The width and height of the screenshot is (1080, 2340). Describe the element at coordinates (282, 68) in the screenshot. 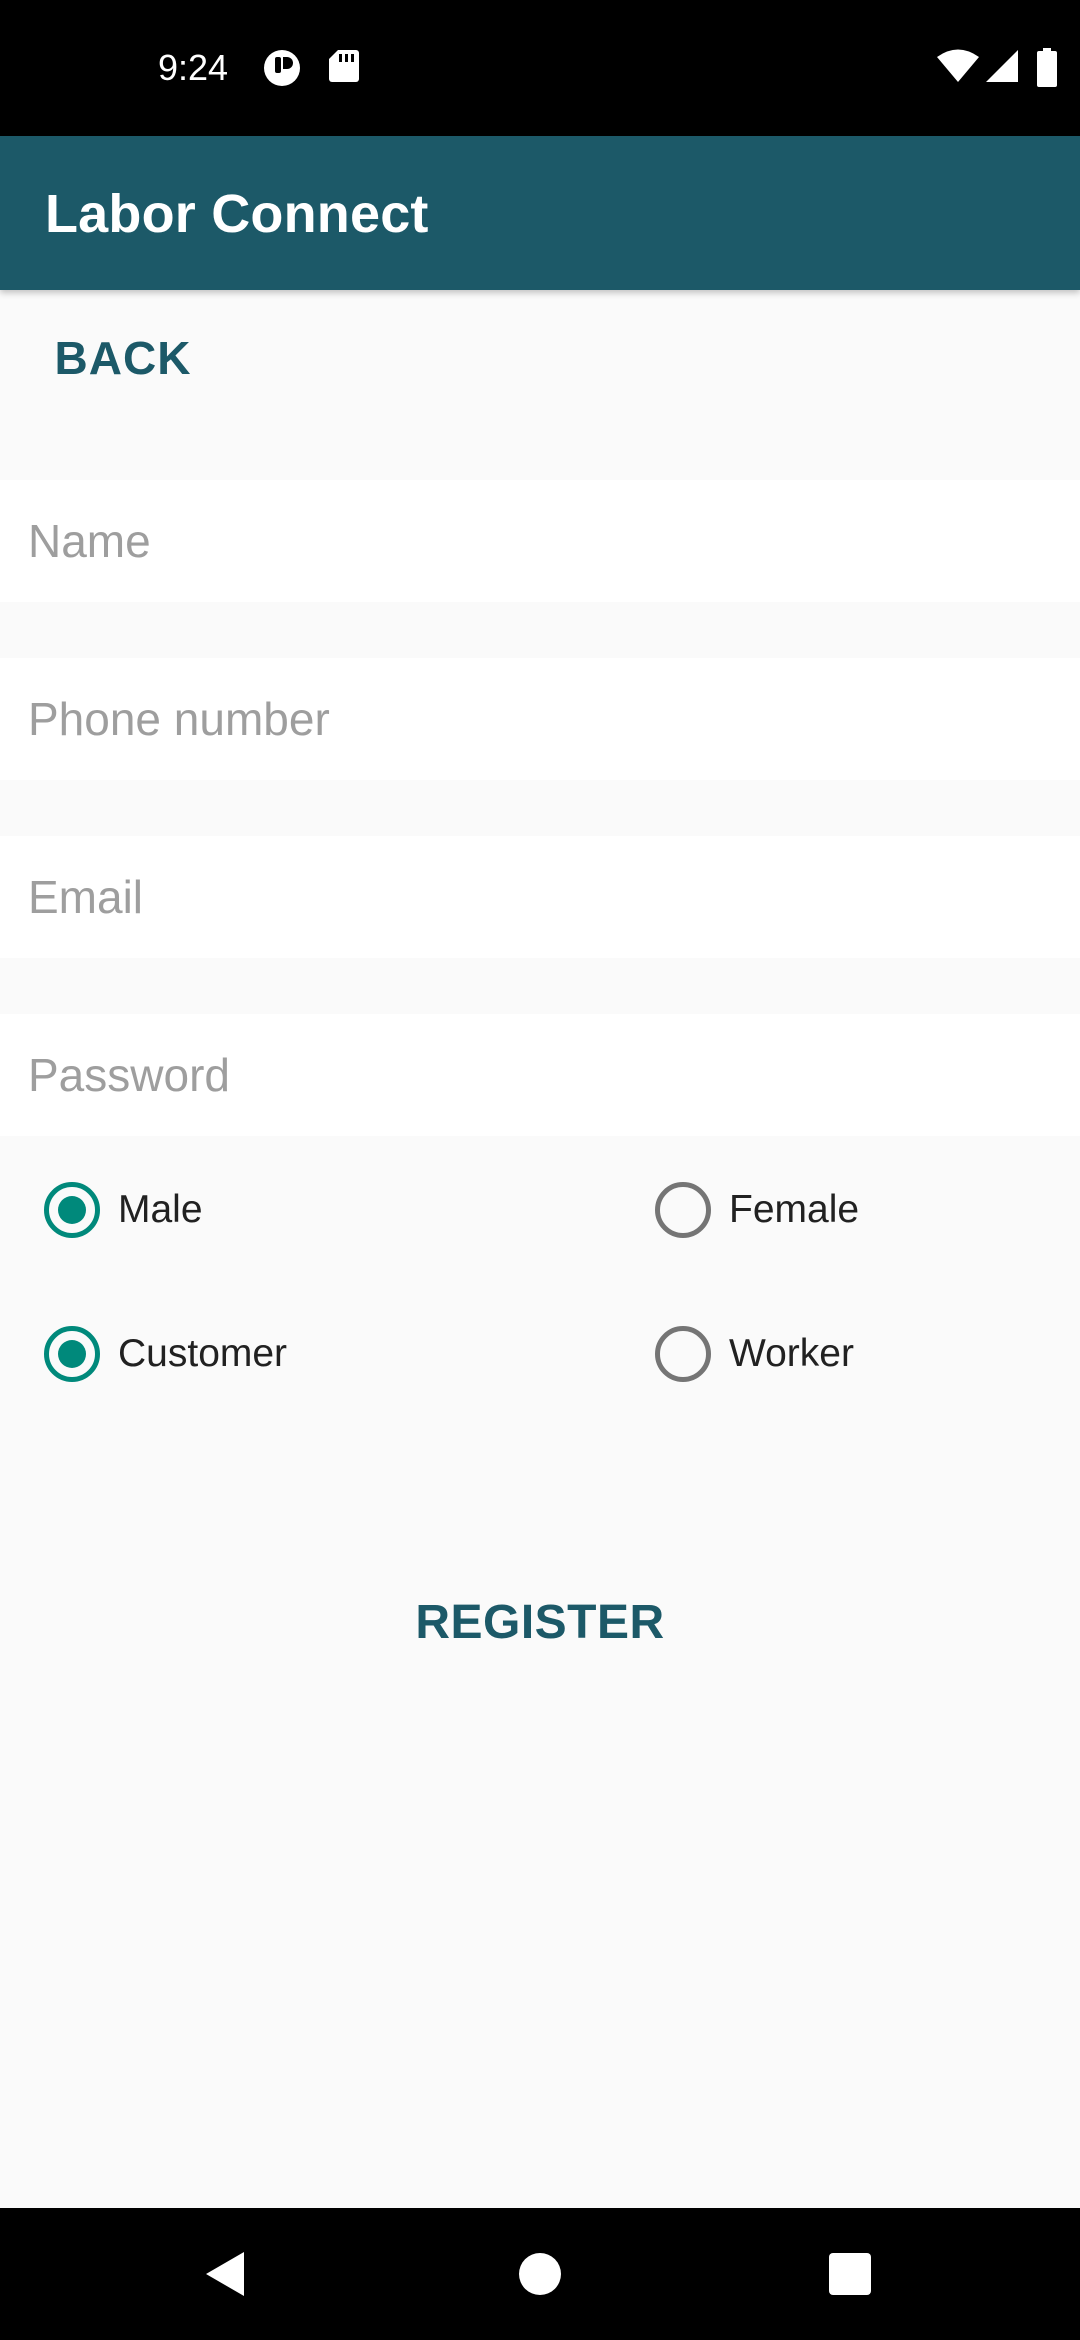

I see `notification-app-icon` at that location.